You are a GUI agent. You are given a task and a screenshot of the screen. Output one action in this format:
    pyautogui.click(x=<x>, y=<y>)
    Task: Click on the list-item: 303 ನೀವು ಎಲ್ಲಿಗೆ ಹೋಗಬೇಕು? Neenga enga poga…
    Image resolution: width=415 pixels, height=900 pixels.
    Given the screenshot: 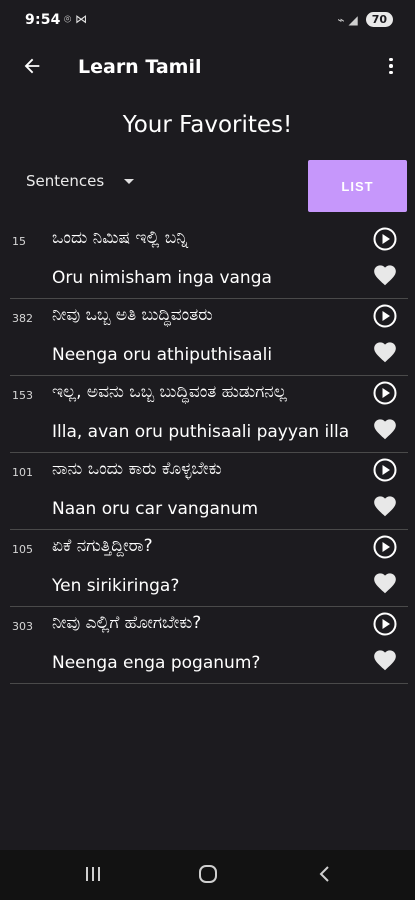 What is the action you would take?
    pyautogui.click(x=209, y=645)
    